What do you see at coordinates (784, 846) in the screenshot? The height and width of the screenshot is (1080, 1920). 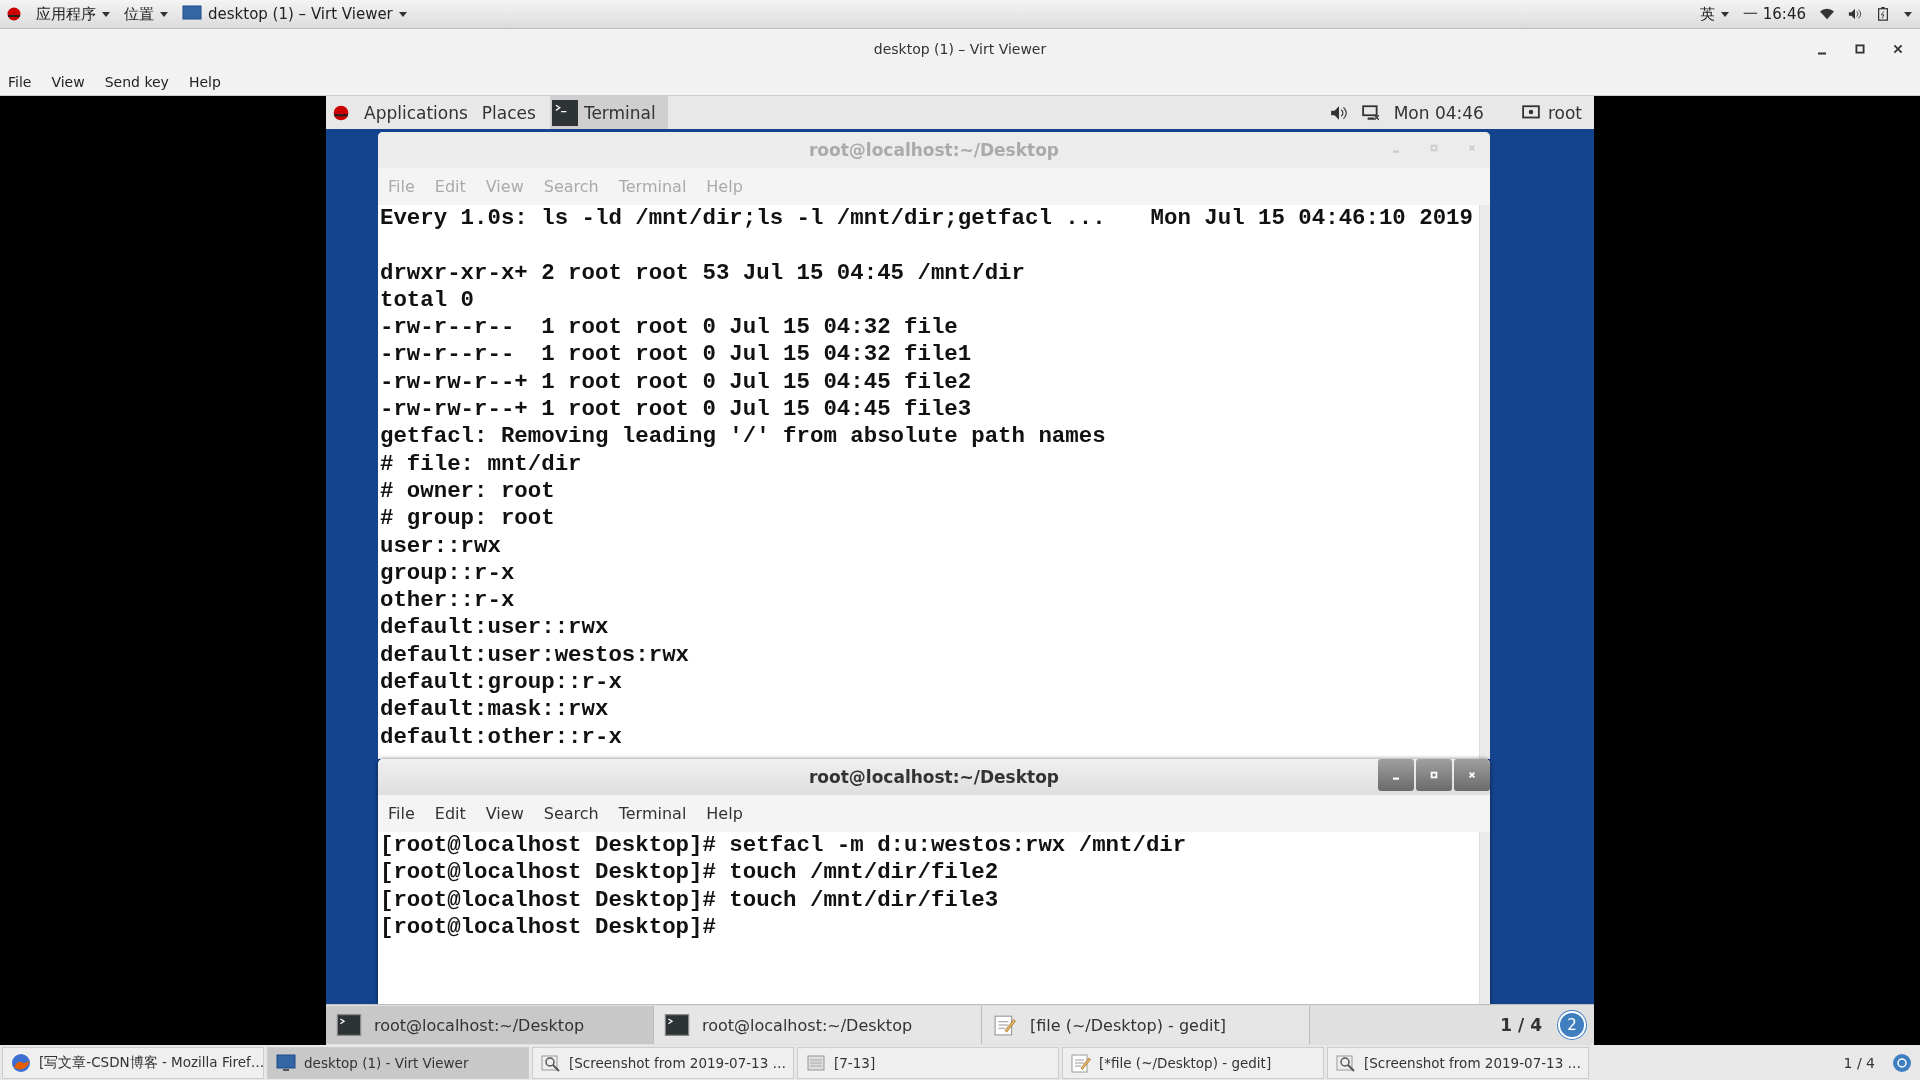 I see `terminal-line: [root@localhost Desktop]# setfacl -m d:u:westos:rwx /mnt/dir` at bounding box center [784, 846].